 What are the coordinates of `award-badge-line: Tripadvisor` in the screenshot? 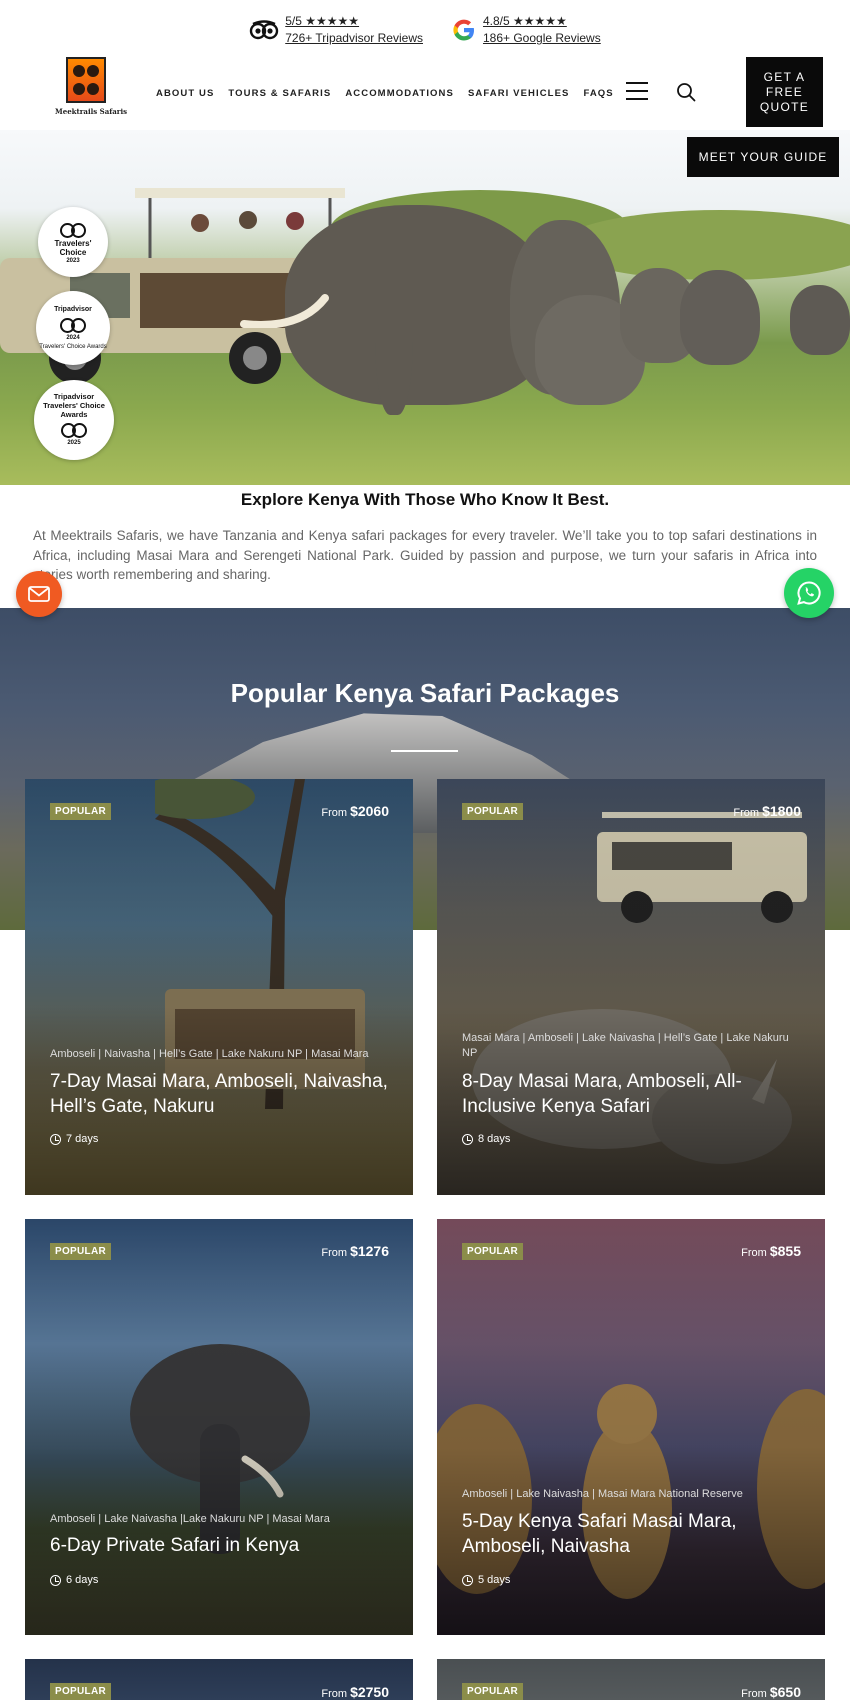 It's located at (73, 309).